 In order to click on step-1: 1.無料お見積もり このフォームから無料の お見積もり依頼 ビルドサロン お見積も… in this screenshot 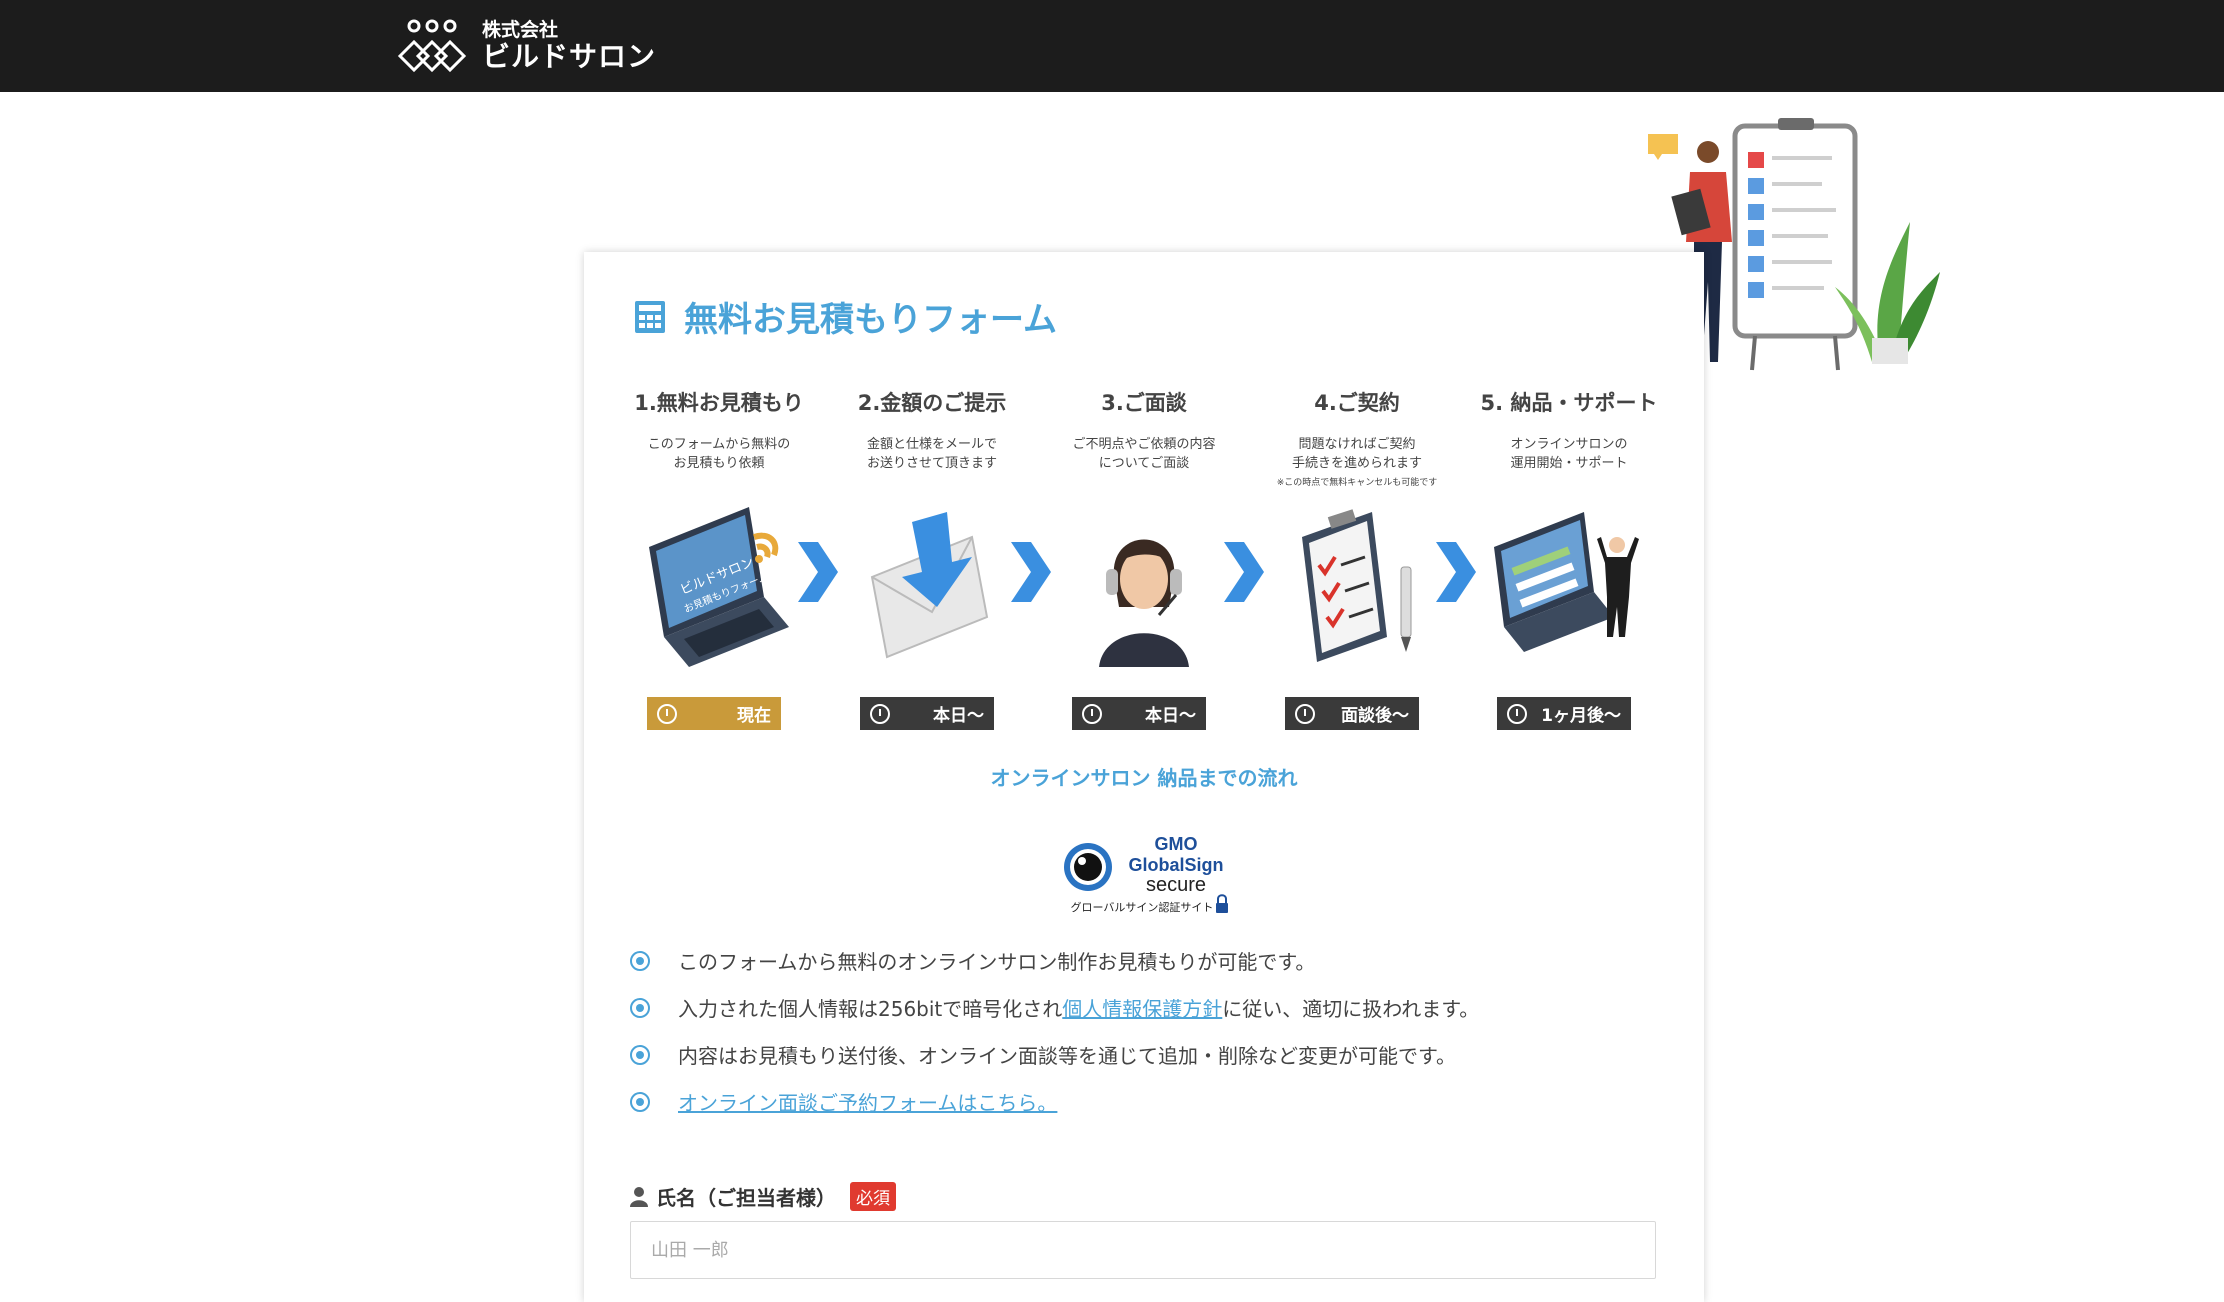, I will do `click(719, 558)`.